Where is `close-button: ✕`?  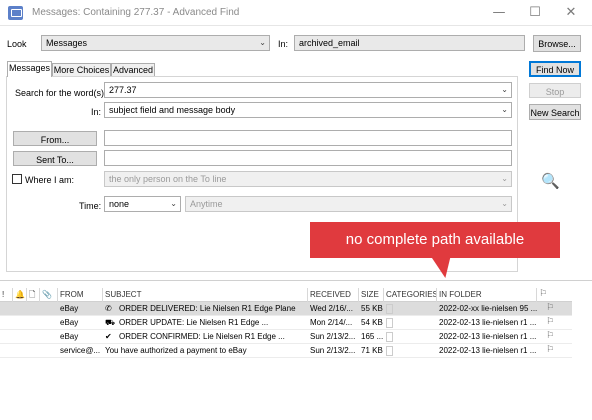 close-button: ✕ is located at coordinates (571, 13).